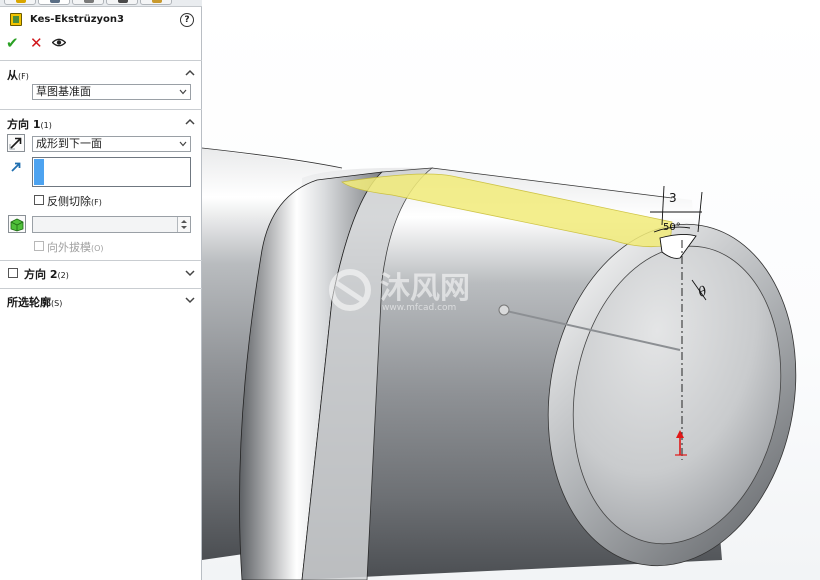 This screenshot has width=820, height=580. I want to click on property-header: Kes-Ekstrüzyon3 ?, so click(103, 21).